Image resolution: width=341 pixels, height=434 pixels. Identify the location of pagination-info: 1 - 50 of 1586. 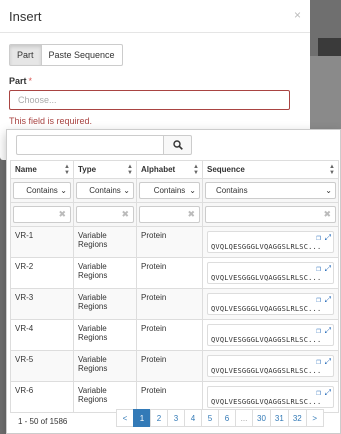
(43, 421).